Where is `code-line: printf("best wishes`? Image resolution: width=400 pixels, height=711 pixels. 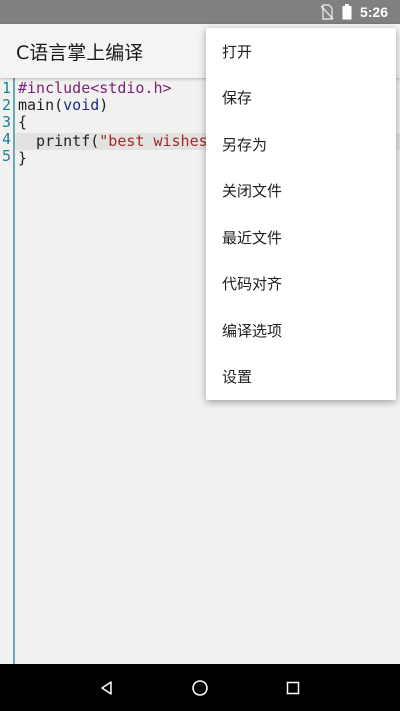 code-line: printf("best wishes is located at coordinates (113, 141).